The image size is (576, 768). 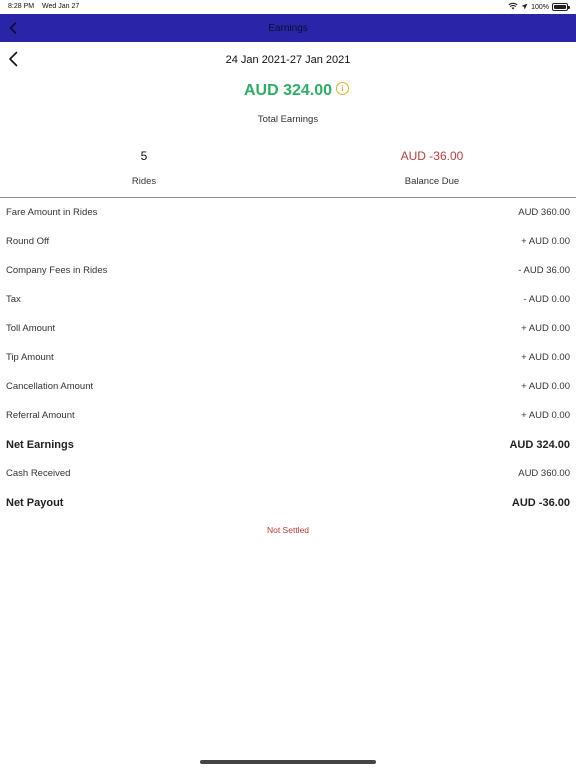 I want to click on breakdown-row-toll: Toll Amount + AUD 0.00, so click(x=288, y=328).